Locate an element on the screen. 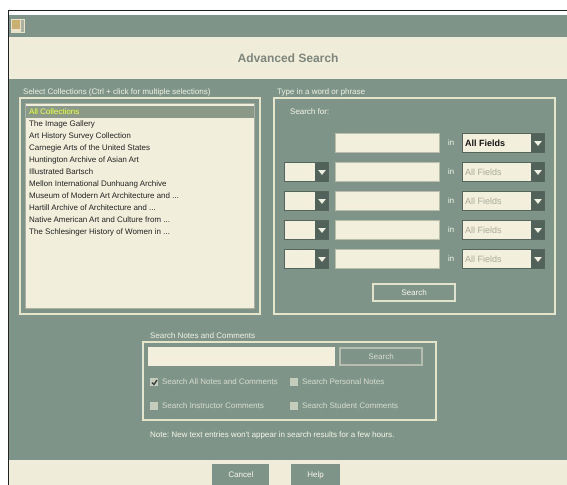 Image resolution: width=567 pixels, height=485 pixels. checkbox-label: Search Instructor Comments is located at coordinates (213, 406).